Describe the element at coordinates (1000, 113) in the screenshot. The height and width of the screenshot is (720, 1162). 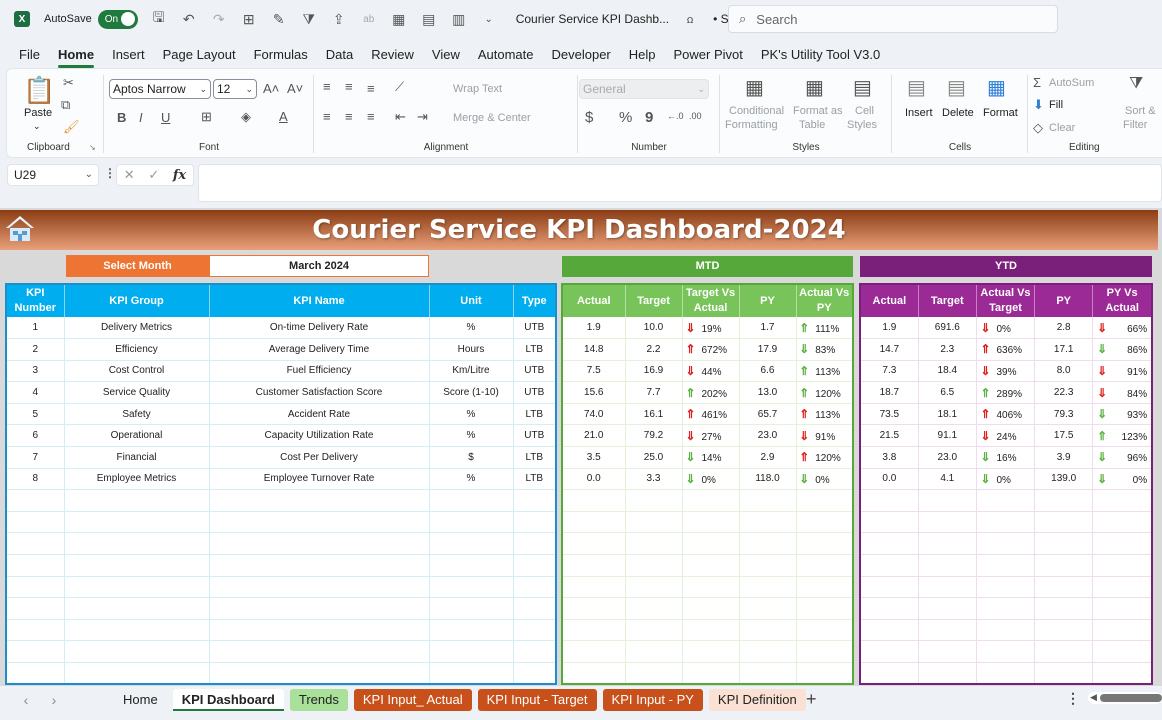
I see `format-button: Format` at that location.